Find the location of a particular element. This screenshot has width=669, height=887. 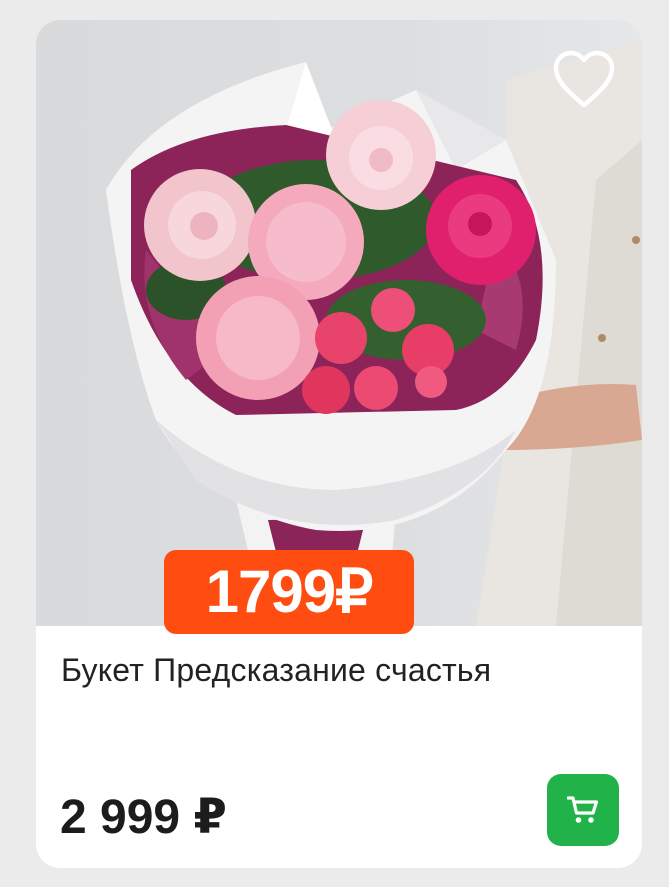

product-price: 2 999 ₽ is located at coordinates (143, 817).